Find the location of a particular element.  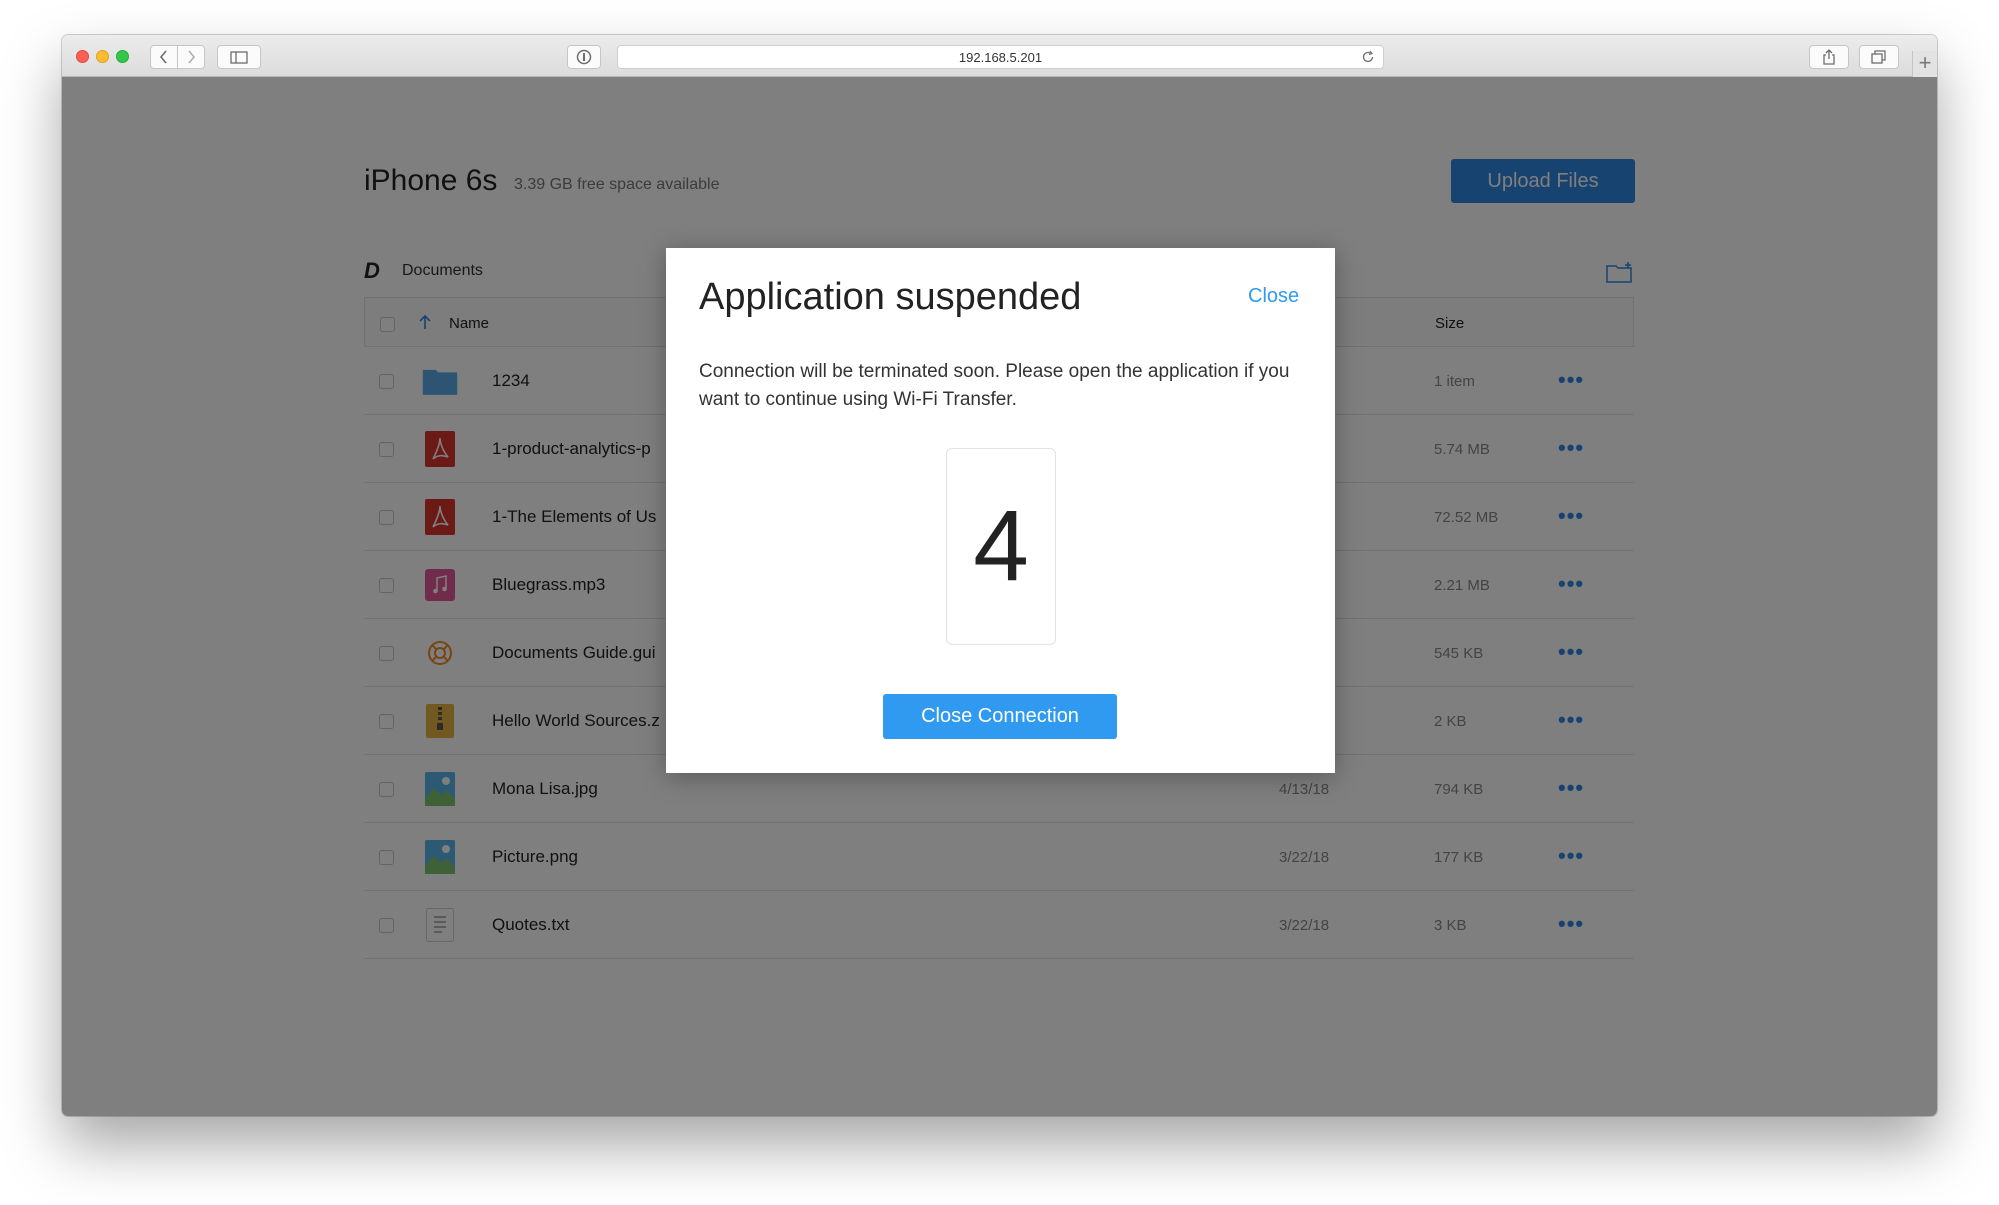

close-connection-button: Close Connection is located at coordinates (1000, 716).